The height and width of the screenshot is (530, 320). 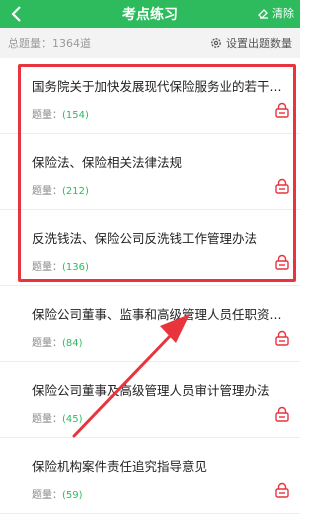 I want to click on item-title: 保险公司董事及高级管理人员审计管理办法, so click(x=151, y=390).